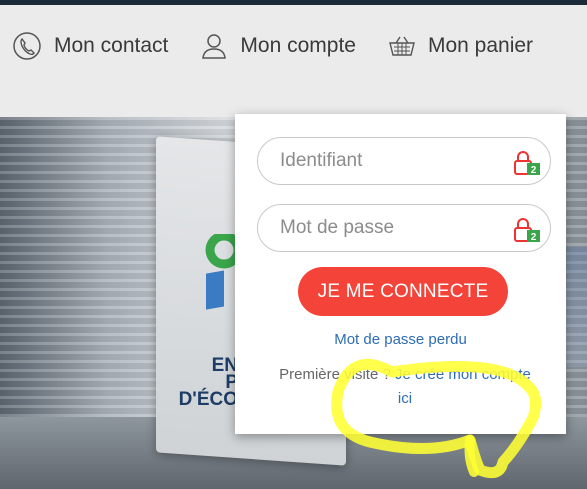 Image resolution: width=587 pixels, height=489 pixels. I want to click on first-visit-text: Première visite ? Je crée mon compte ici, so click(405, 387).